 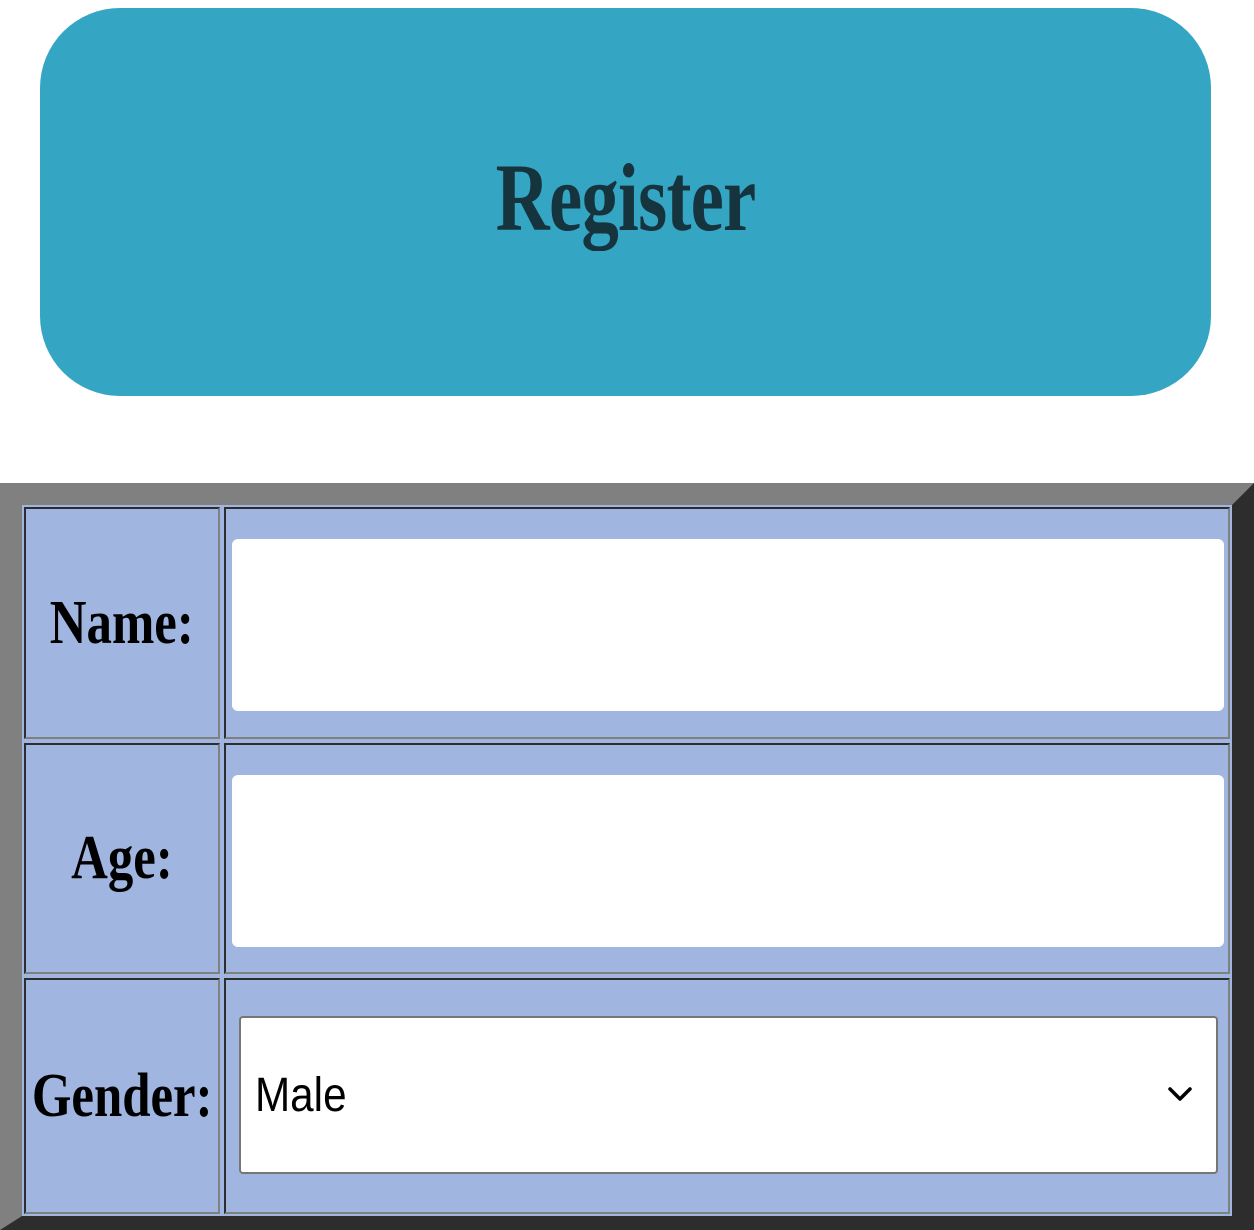 I want to click on name-label: Name:, so click(x=122, y=622).